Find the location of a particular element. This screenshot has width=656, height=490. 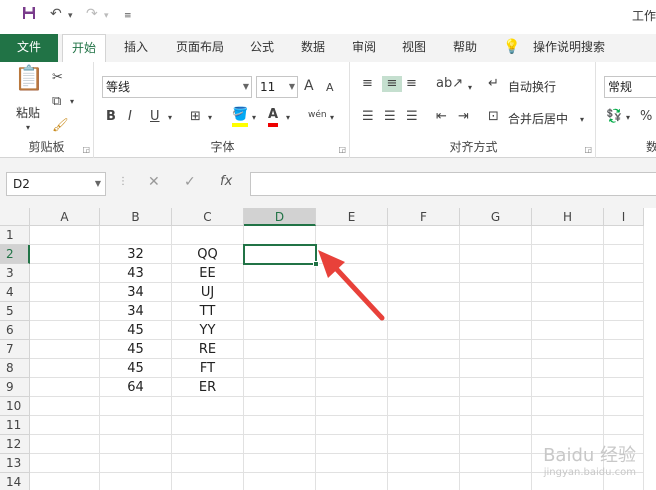

wrap-text-icon: ↵ is located at coordinates (493, 84).